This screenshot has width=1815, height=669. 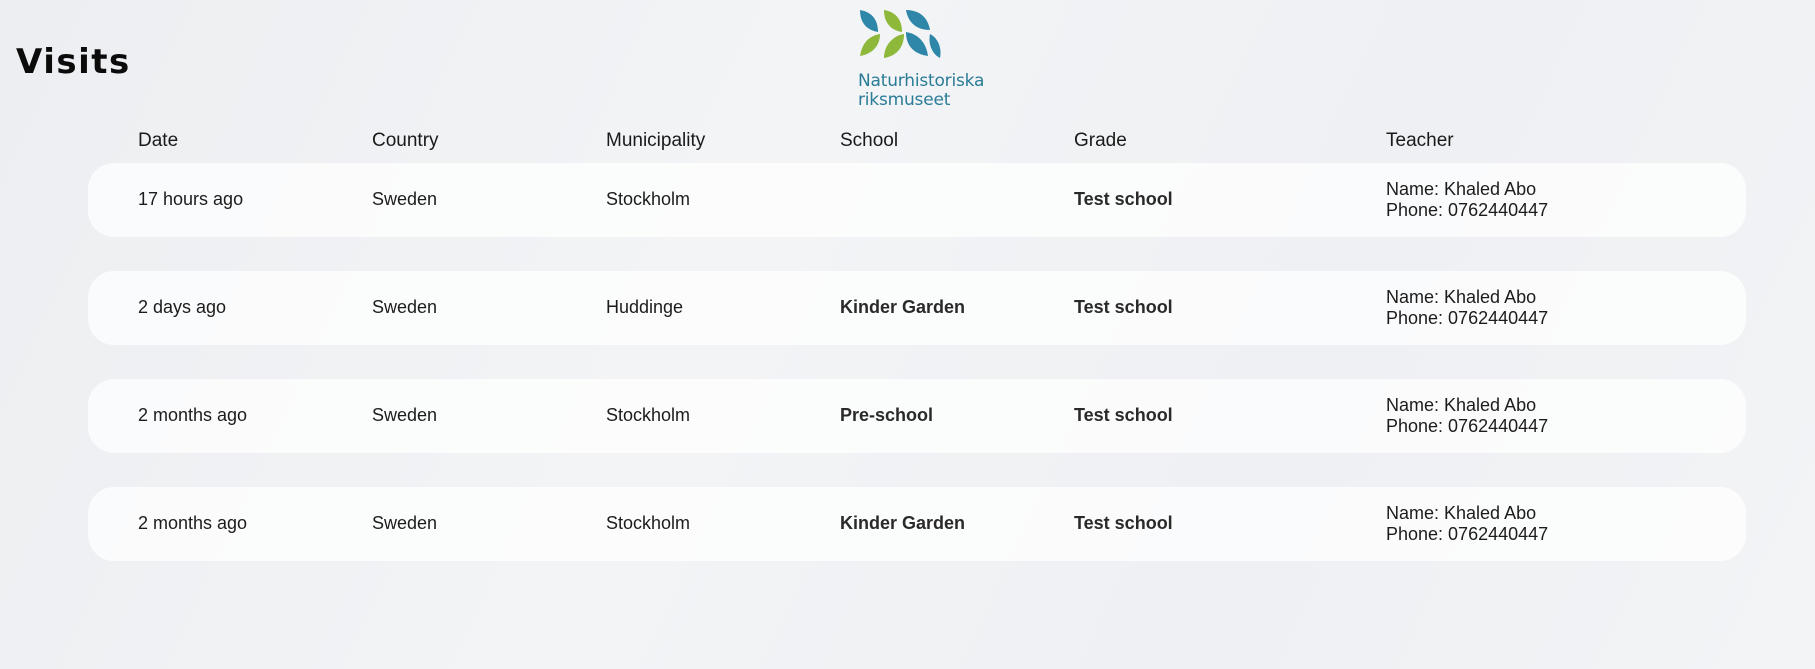 What do you see at coordinates (921, 81) in the screenshot?
I see `logo-line-1: Naturhistoriska` at bounding box center [921, 81].